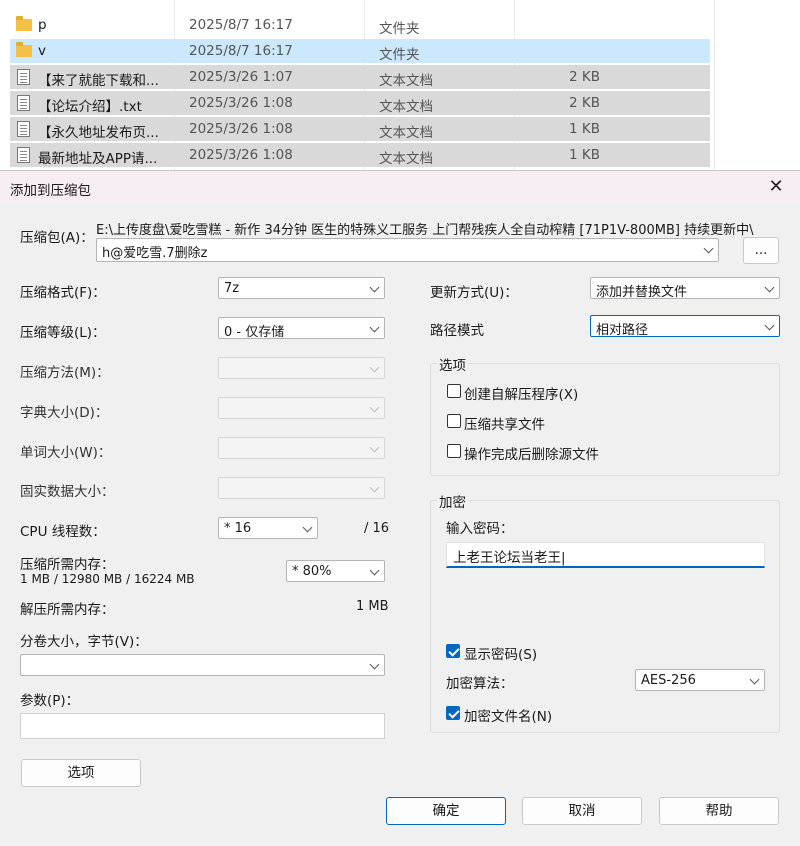 The image size is (800, 846). Describe the element at coordinates (531, 453) in the screenshot. I see `delete-source-checkbox-label: 操作完成后删除源文件` at that location.